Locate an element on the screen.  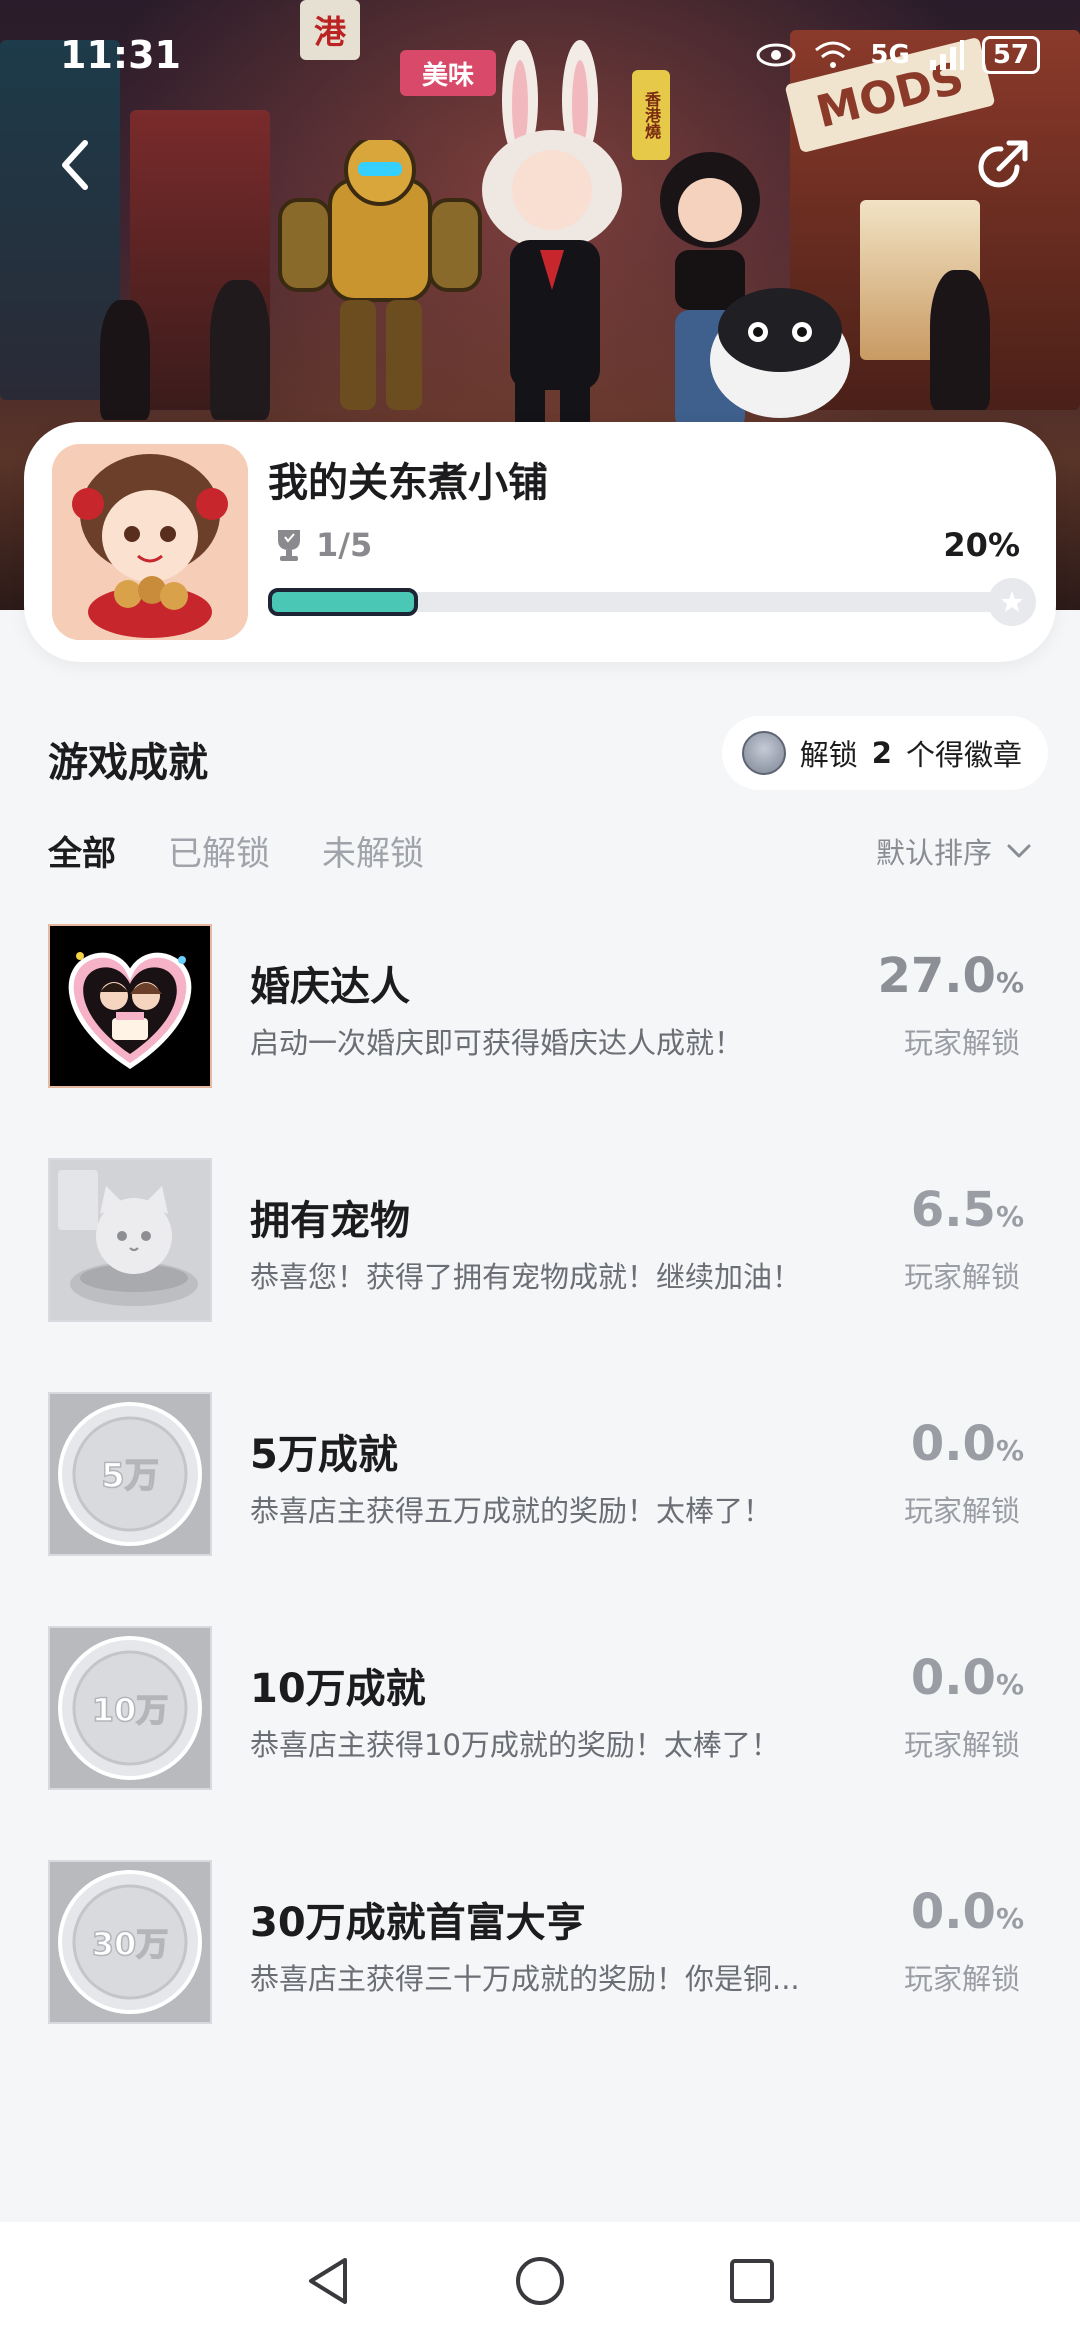
nav-home-icon is located at coordinates (540, 2281).